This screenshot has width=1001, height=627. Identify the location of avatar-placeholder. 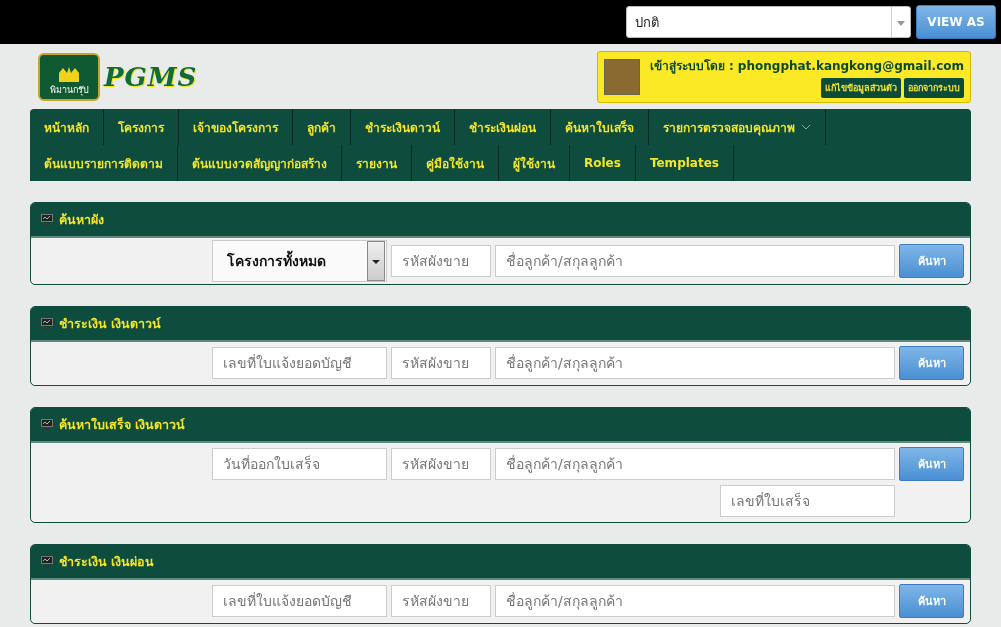
(621, 76).